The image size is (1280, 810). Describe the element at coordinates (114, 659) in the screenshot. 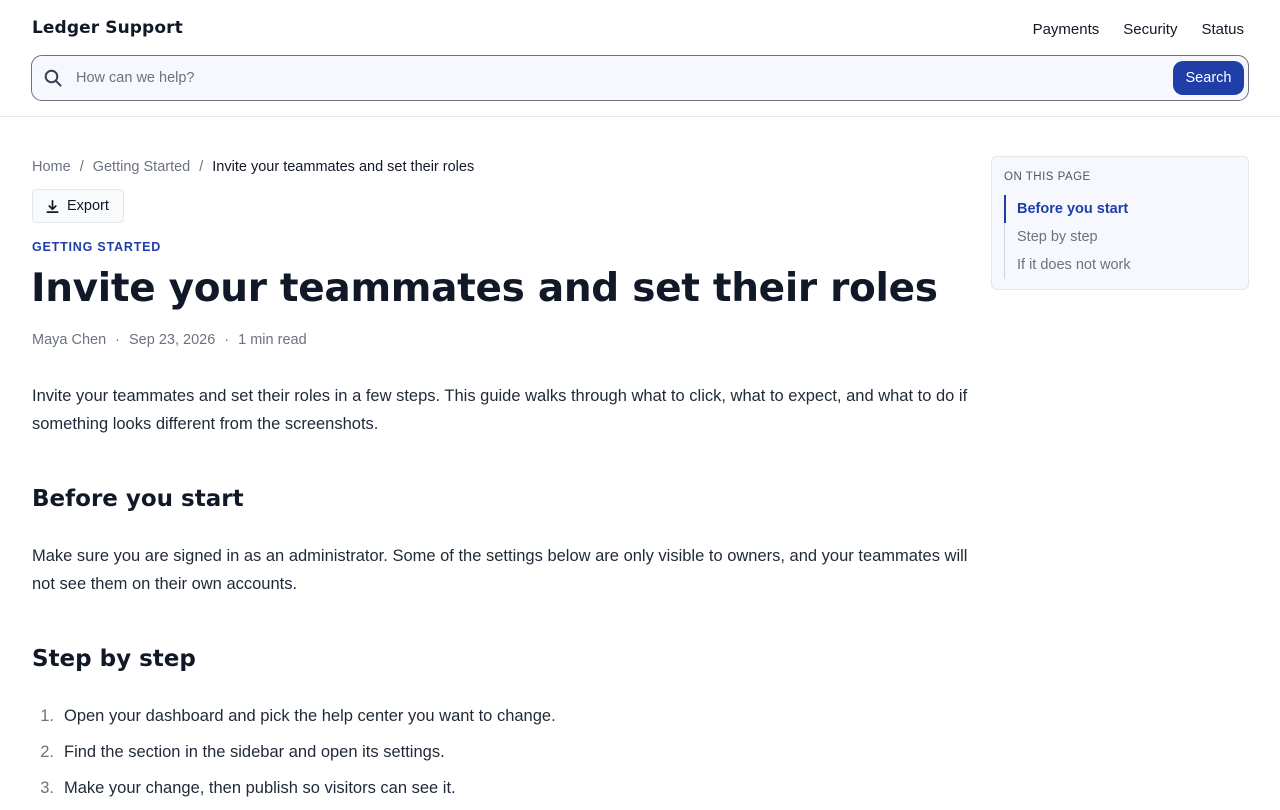

I see `section-heading-step-by-step: Step by step` at that location.